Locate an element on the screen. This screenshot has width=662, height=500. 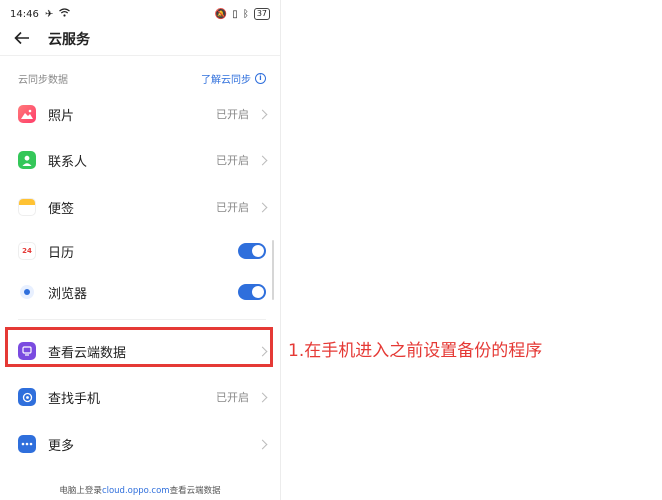
mute-icon: 🔕 is located at coordinates (221, 14).